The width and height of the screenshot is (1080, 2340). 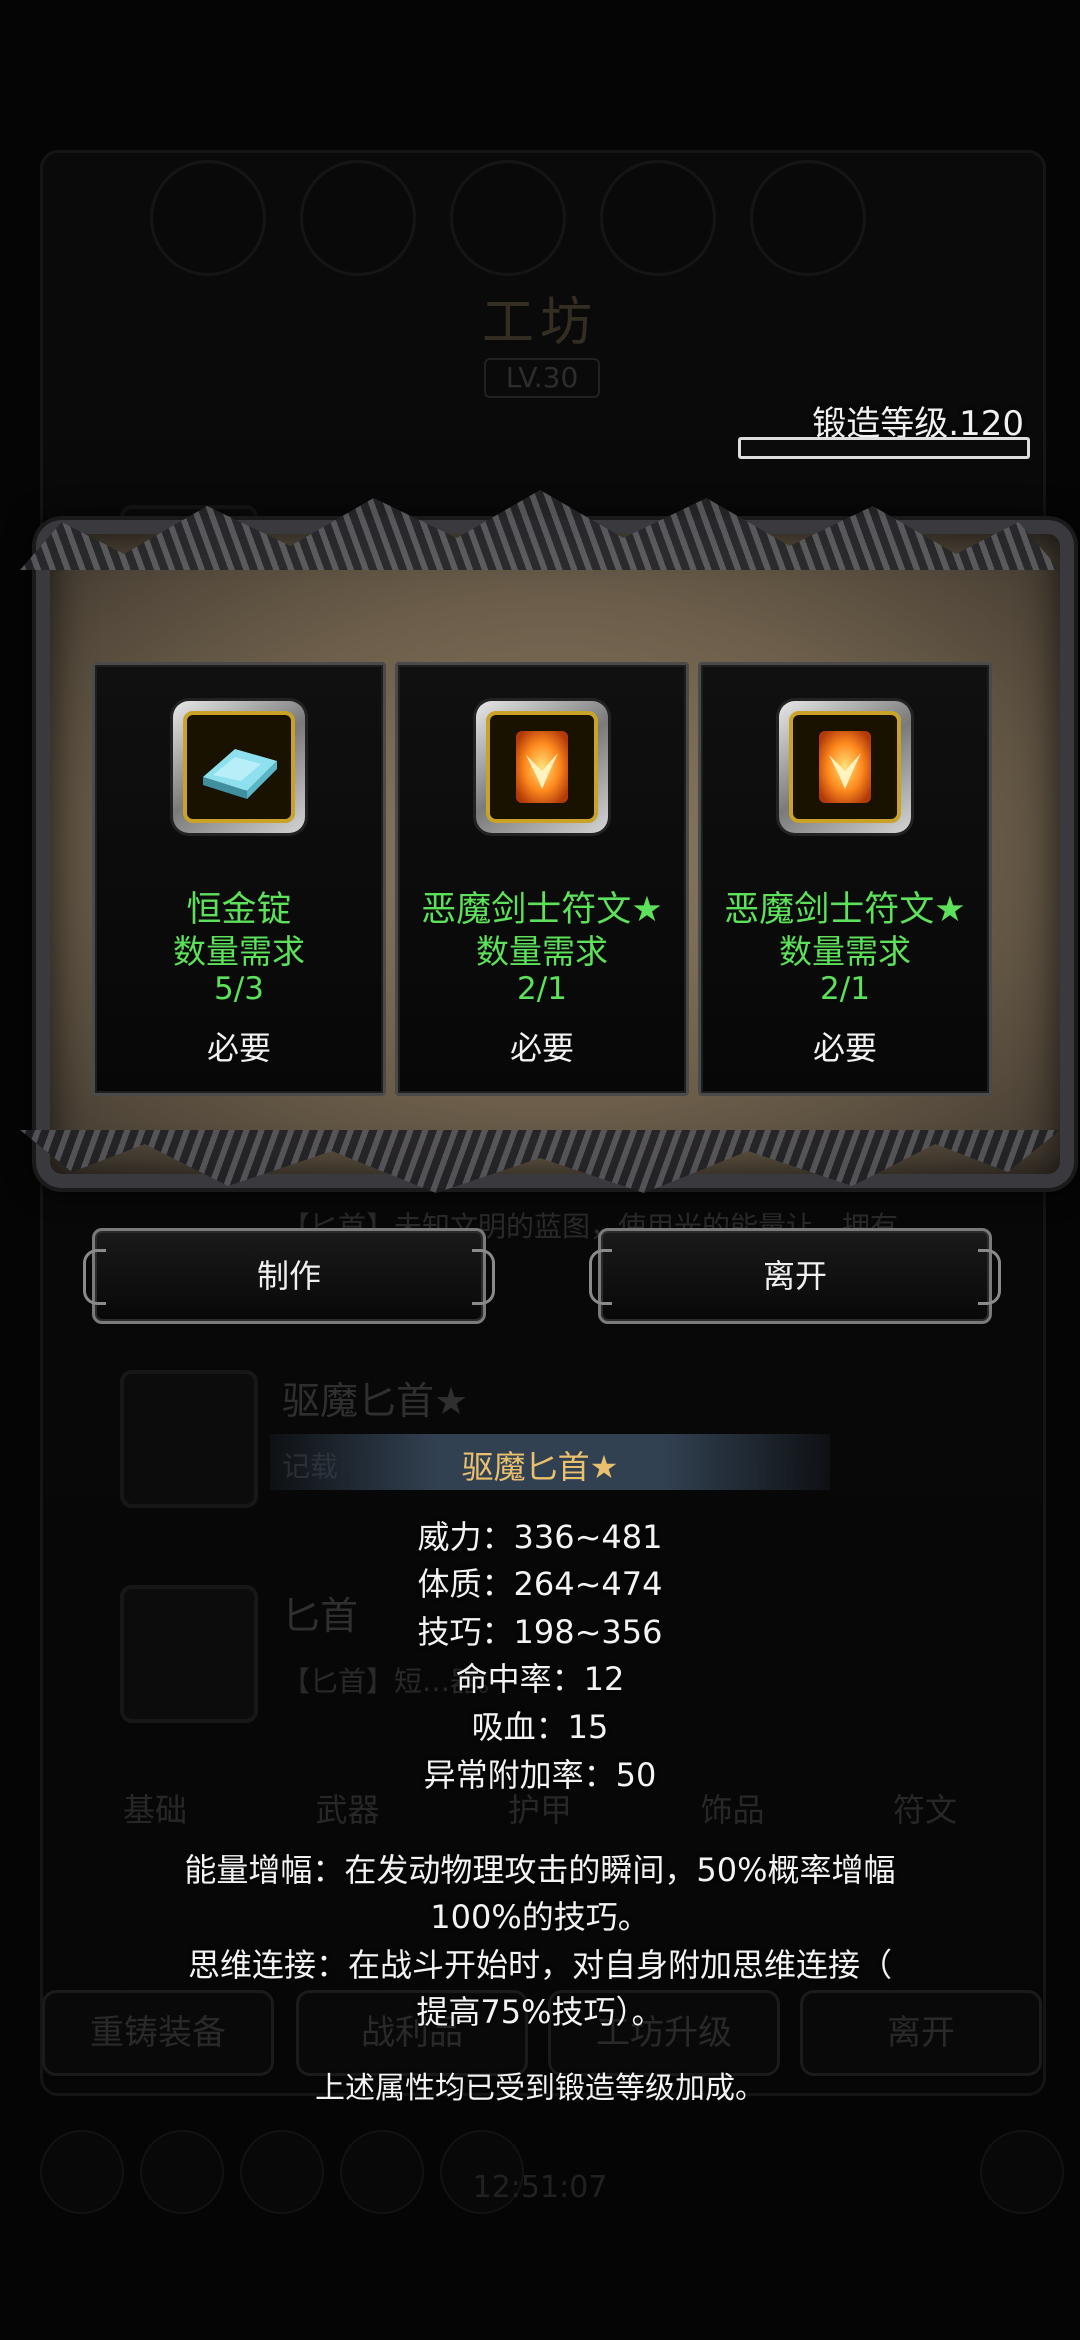 What do you see at coordinates (795, 1276) in the screenshot?
I see `leave-button: 离开` at bounding box center [795, 1276].